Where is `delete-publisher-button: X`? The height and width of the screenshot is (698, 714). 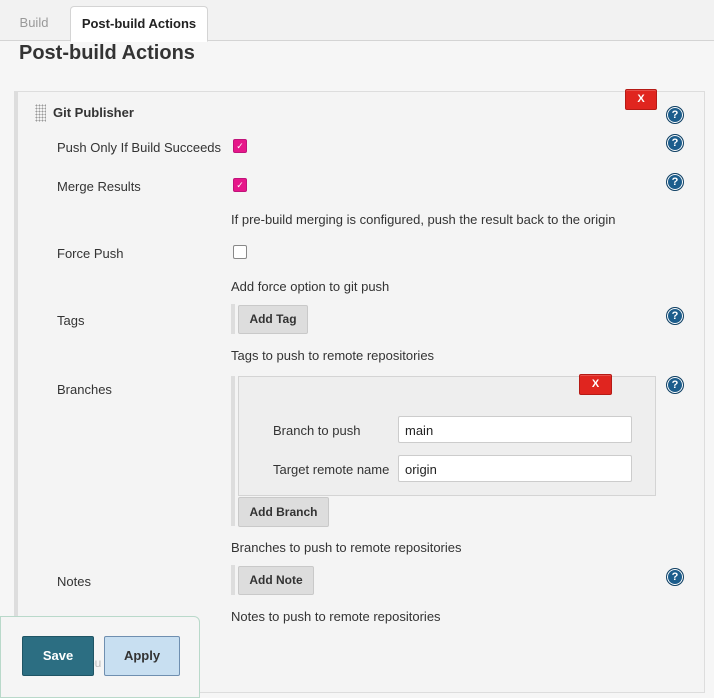 delete-publisher-button: X is located at coordinates (641, 99).